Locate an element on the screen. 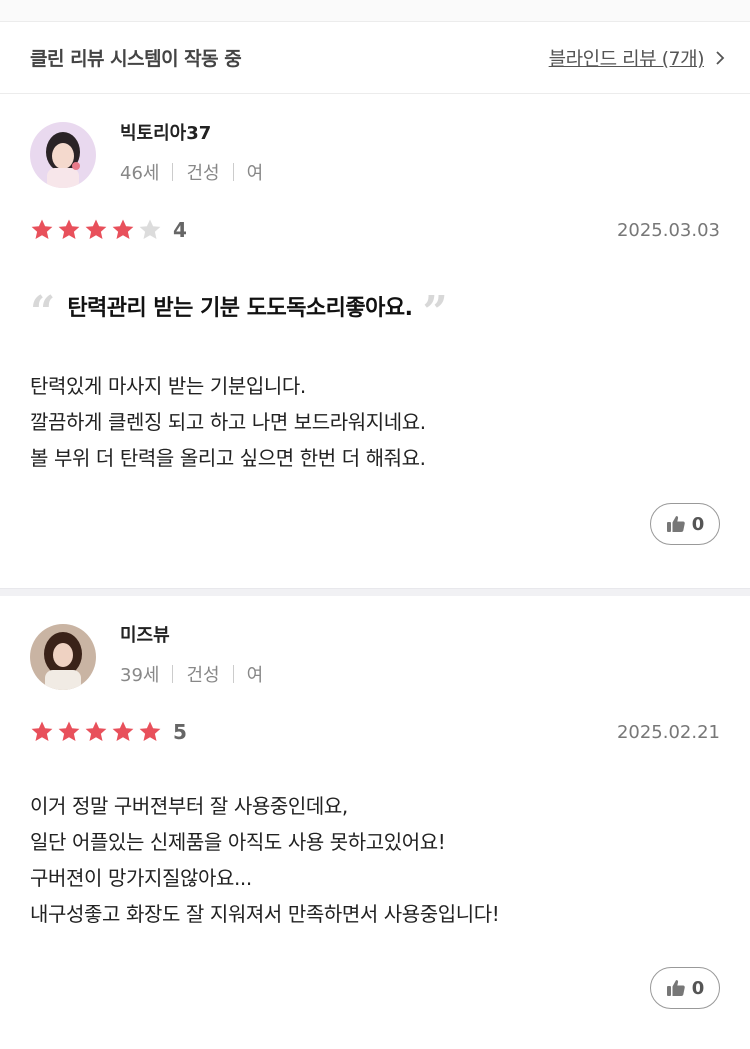  clean-review-title: 클린 리뷰 시스템이 작동 중 is located at coordinates (136, 59).